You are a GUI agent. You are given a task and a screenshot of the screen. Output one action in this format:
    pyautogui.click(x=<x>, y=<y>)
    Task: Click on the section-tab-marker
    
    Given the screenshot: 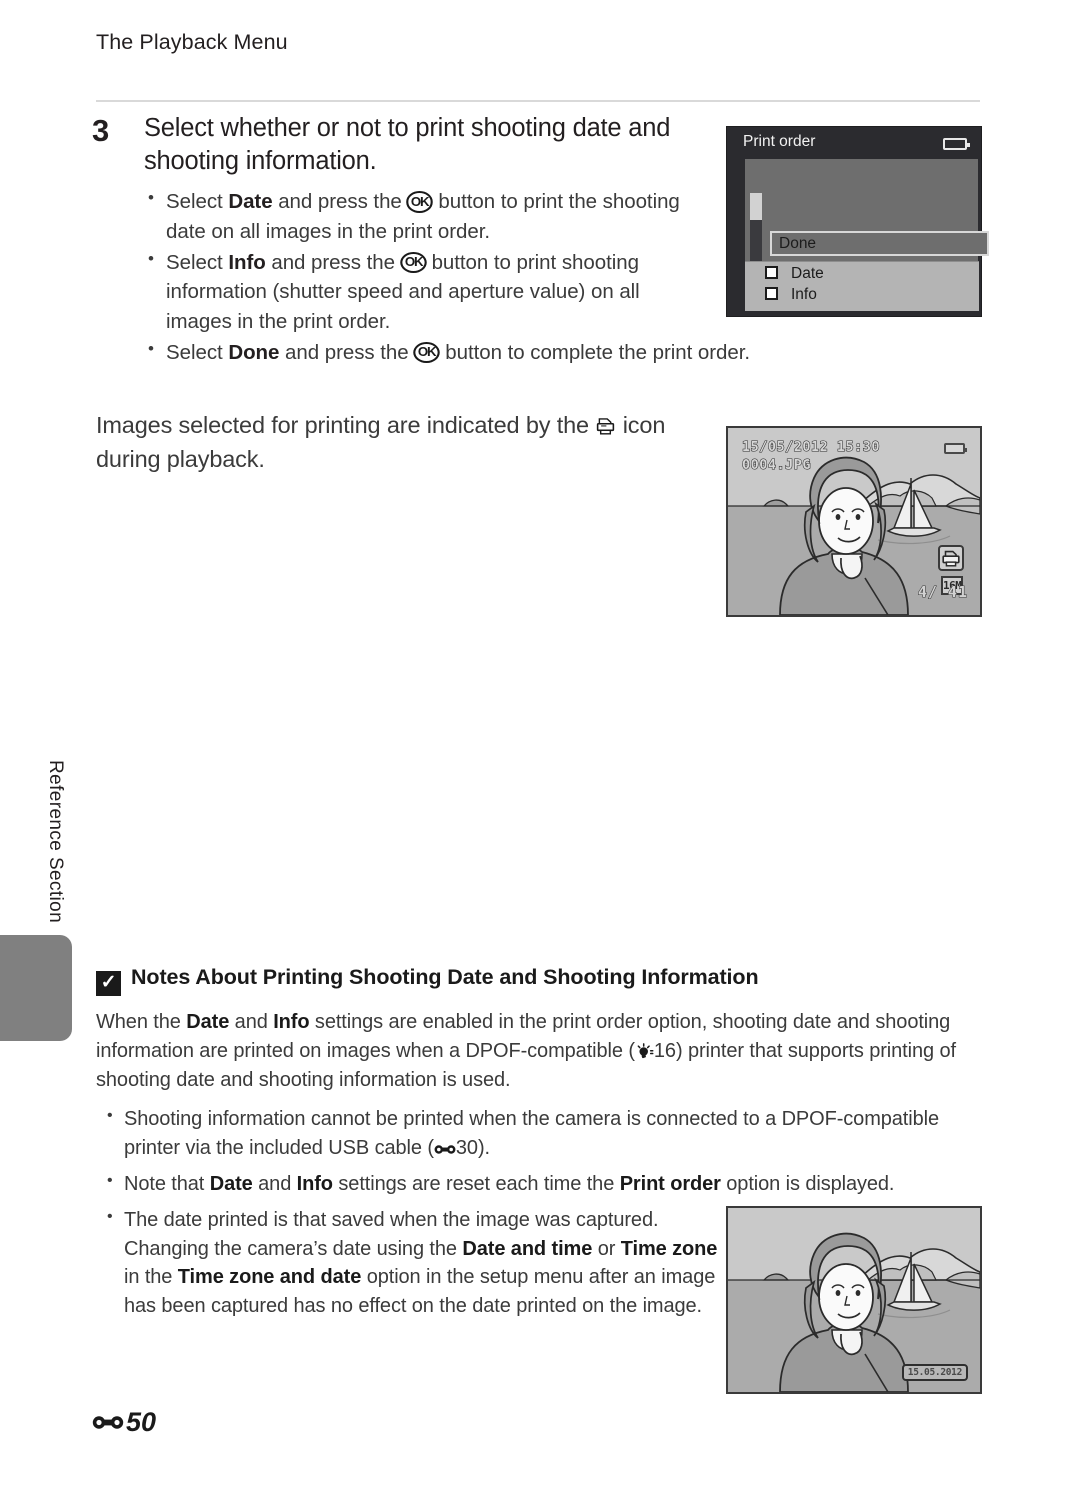 What is the action you would take?
    pyautogui.click(x=36, y=988)
    